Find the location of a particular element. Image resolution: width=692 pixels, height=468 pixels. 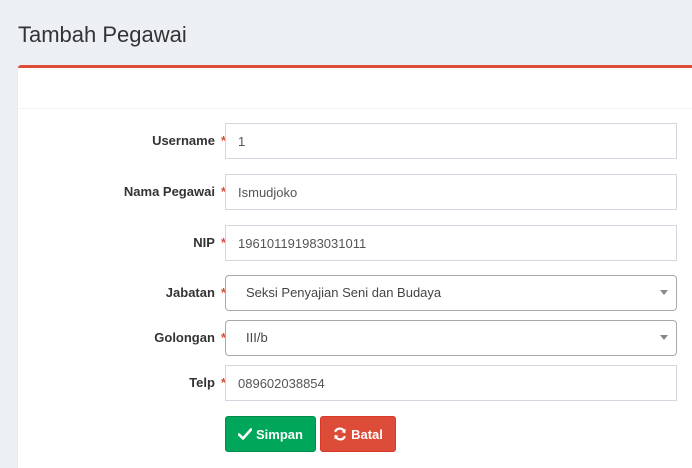

nip-label: NIP * is located at coordinates (209, 243).